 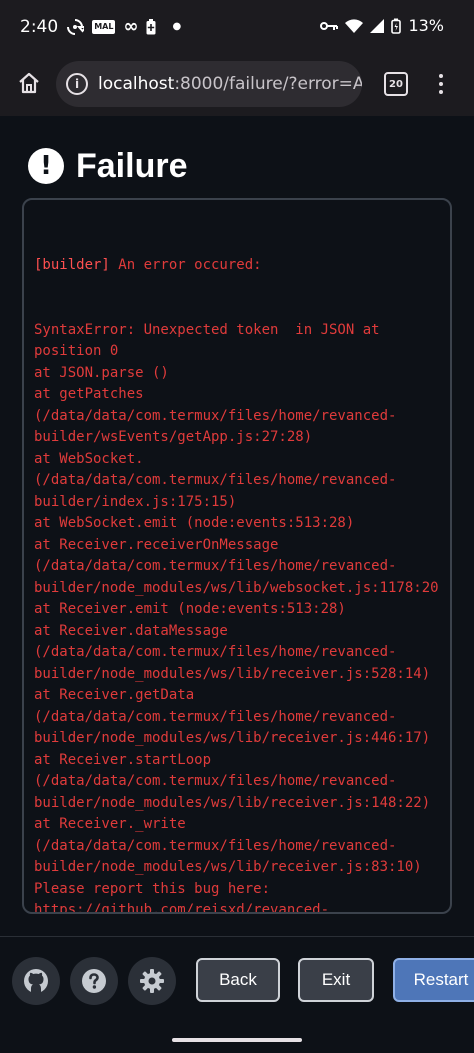 I want to click on url-host: localhost, so click(x=136, y=84).